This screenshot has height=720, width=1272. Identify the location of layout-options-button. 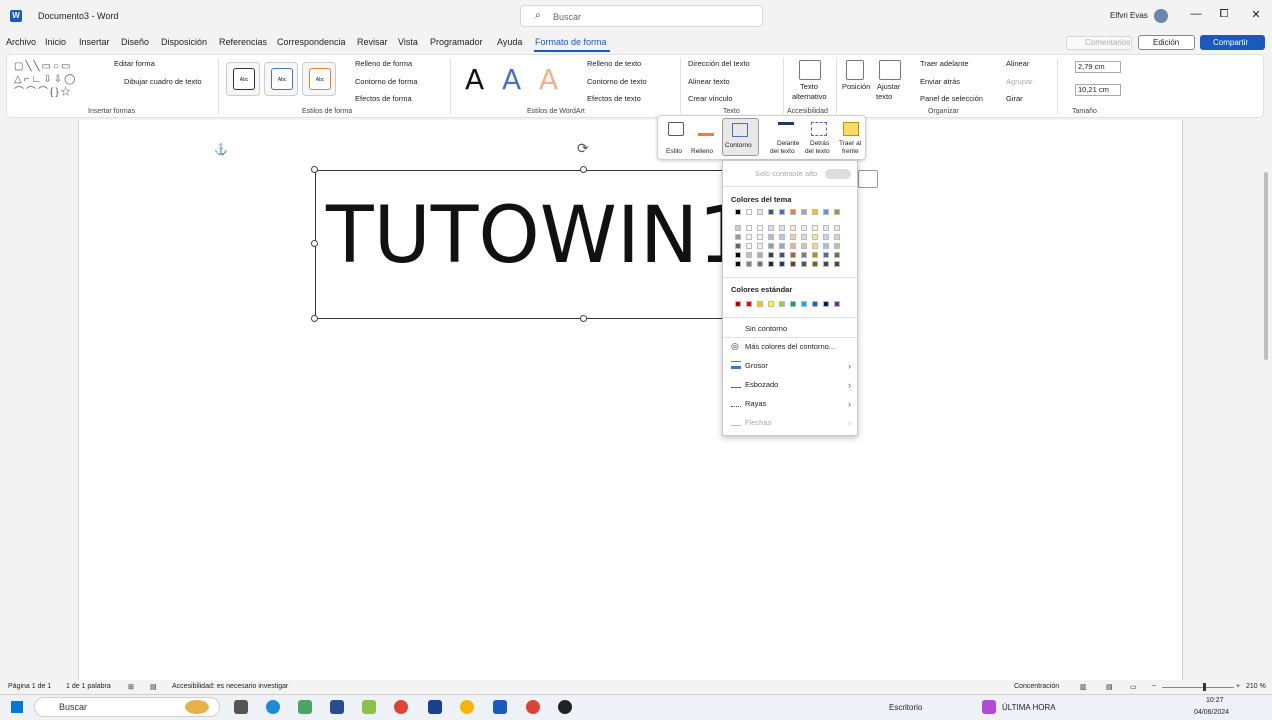
(868, 179).